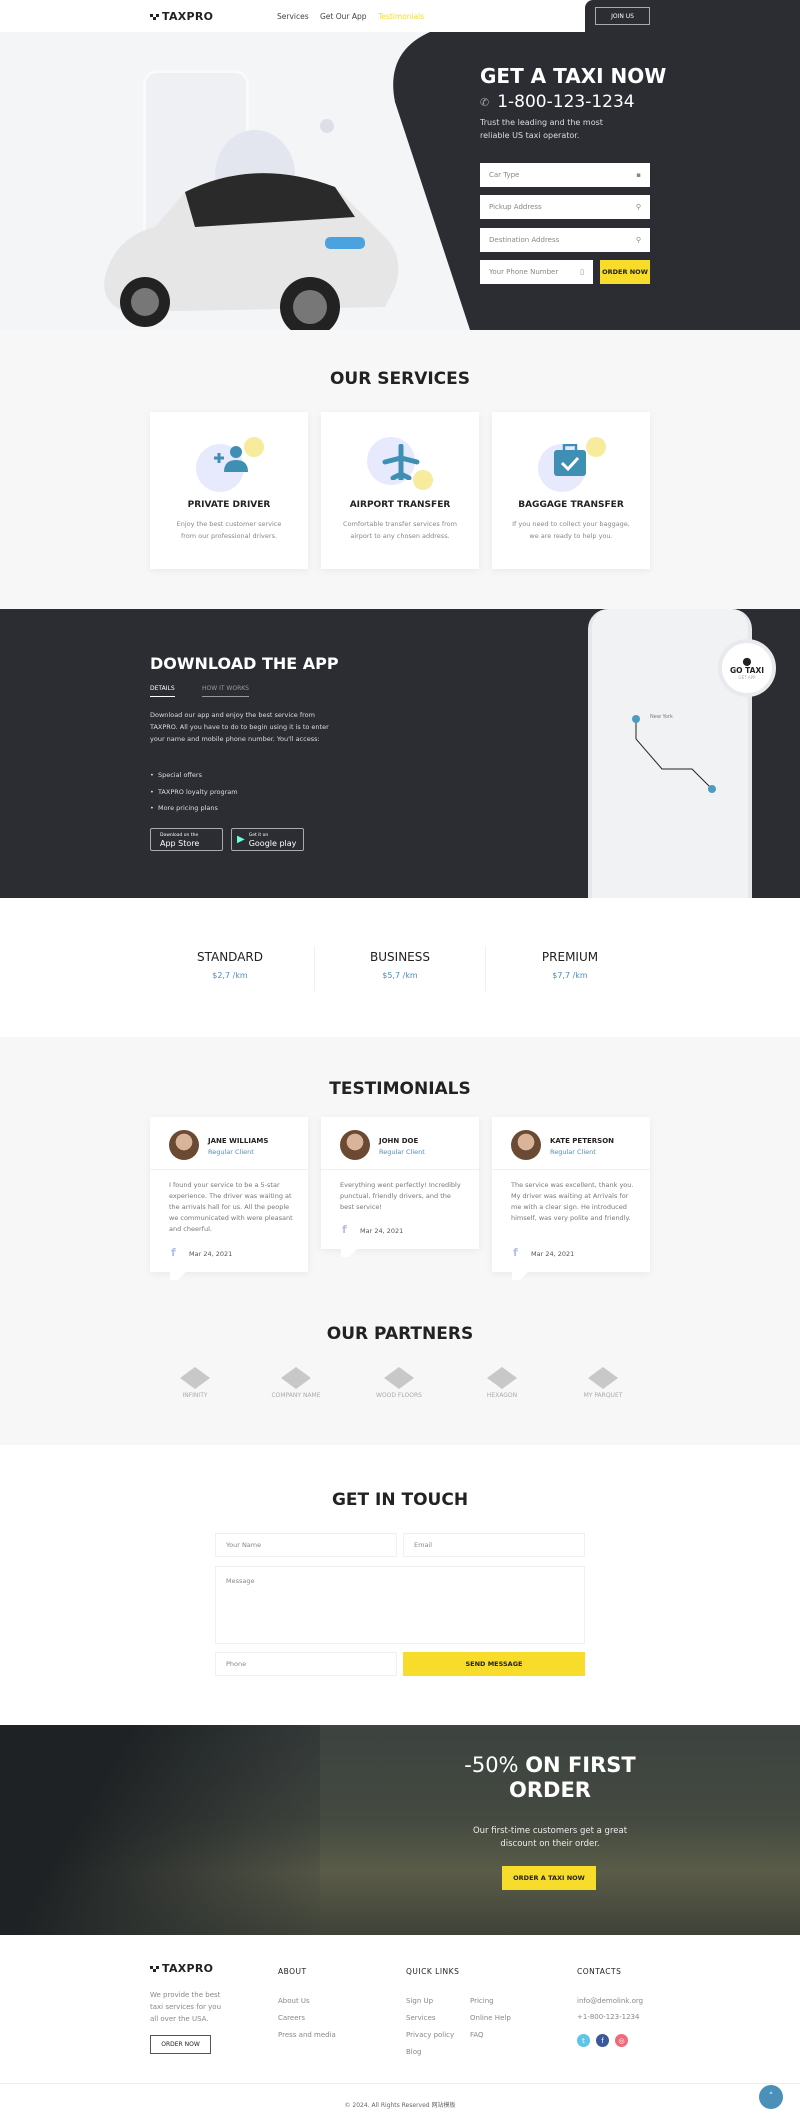 This screenshot has height=2124, width=800. I want to click on footer-link: FAQ, so click(490, 2035).